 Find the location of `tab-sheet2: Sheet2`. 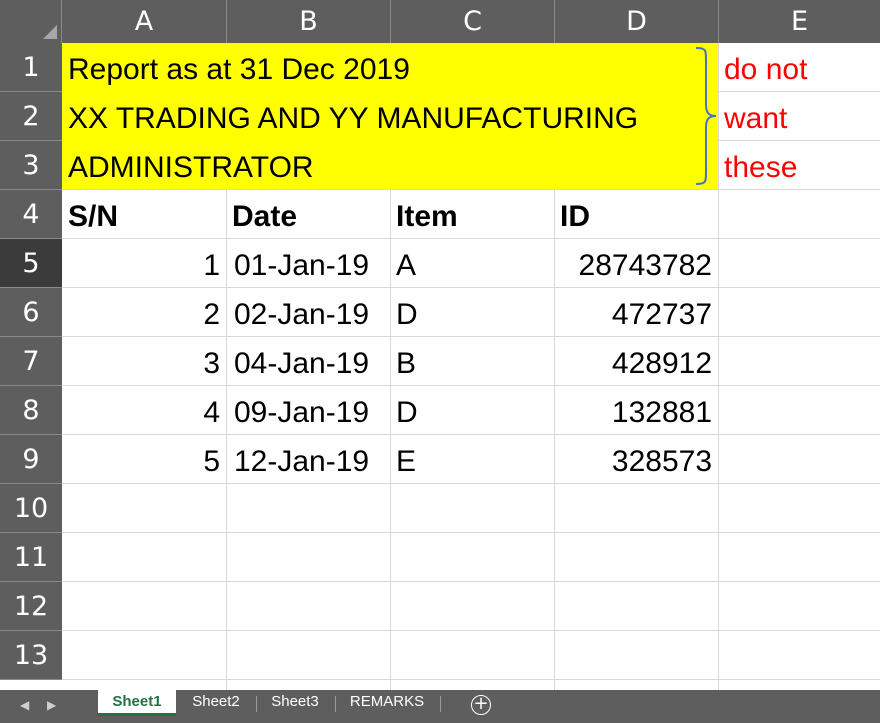

tab-sheet2: Sheet2 is located at coordinates (216, 703).